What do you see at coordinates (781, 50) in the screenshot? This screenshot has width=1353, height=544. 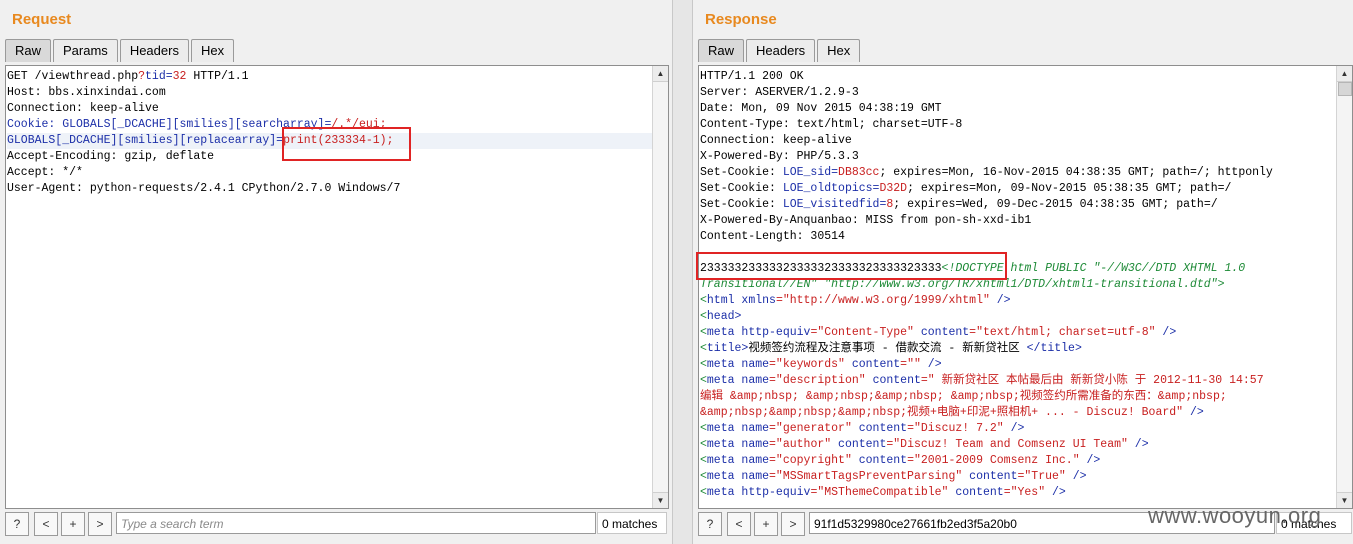 I see `response-tab-headers: Headers` at bounding box center [781, 50].